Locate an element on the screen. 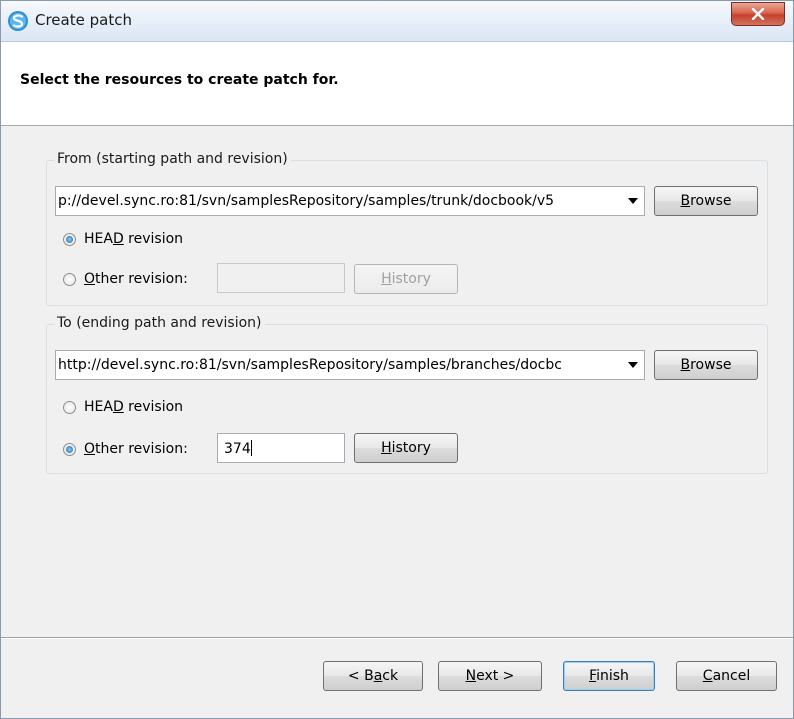 This screenshot has width=794, height=719. close-icon is located at coordinates (758, 14).